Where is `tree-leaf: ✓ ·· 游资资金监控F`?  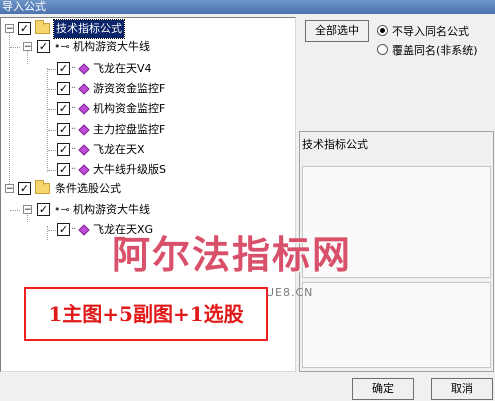 tree-leaf: ✓ ·· 游资资金监控F is located at coordinates (146, 89).